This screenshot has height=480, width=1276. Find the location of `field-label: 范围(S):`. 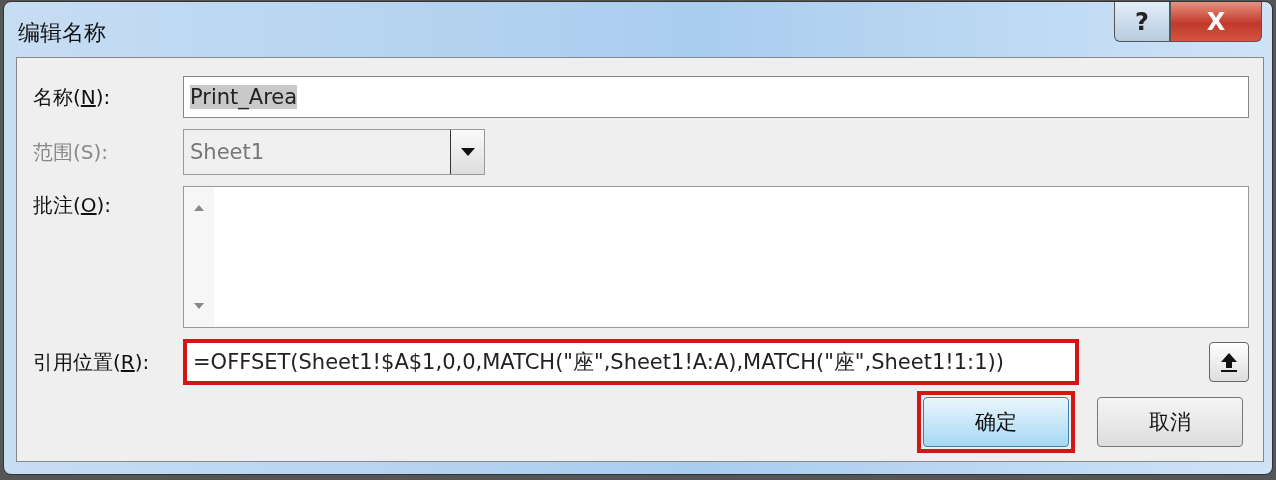

field-label: 范围(S): is located at coordinates (71, 152).